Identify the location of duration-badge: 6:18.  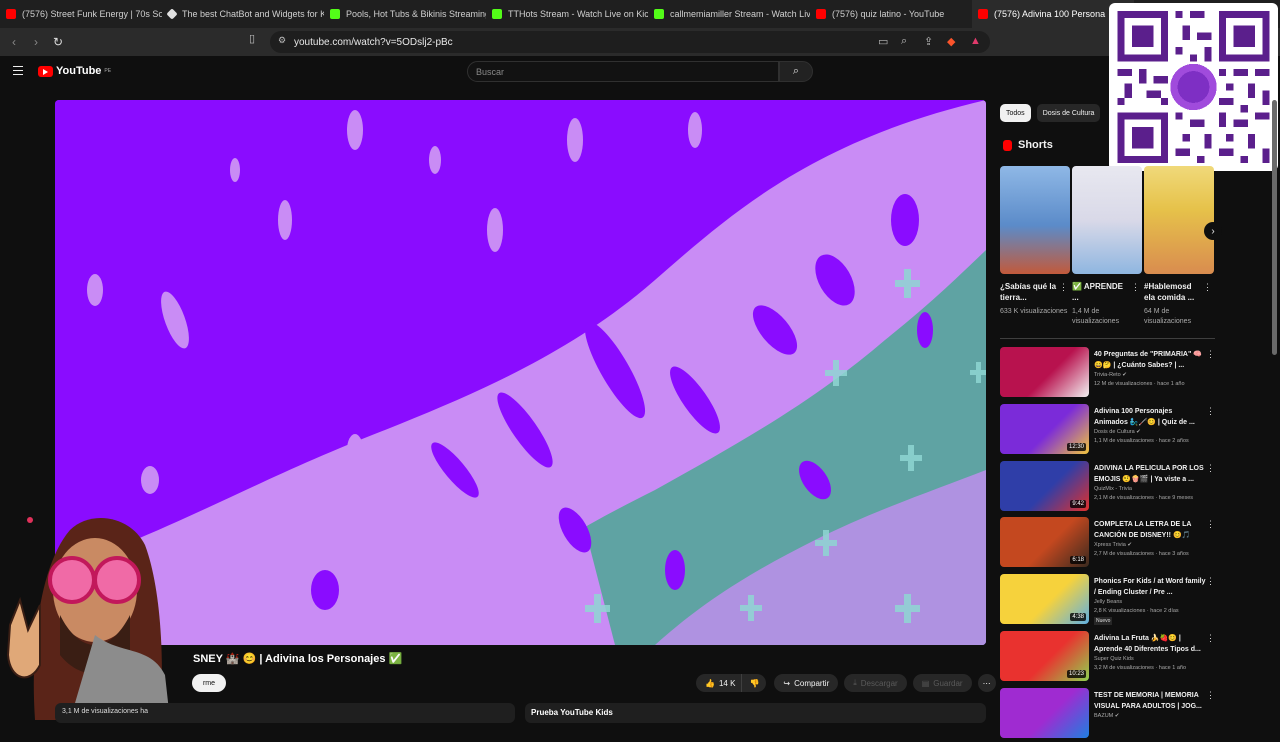
(1078, 560).